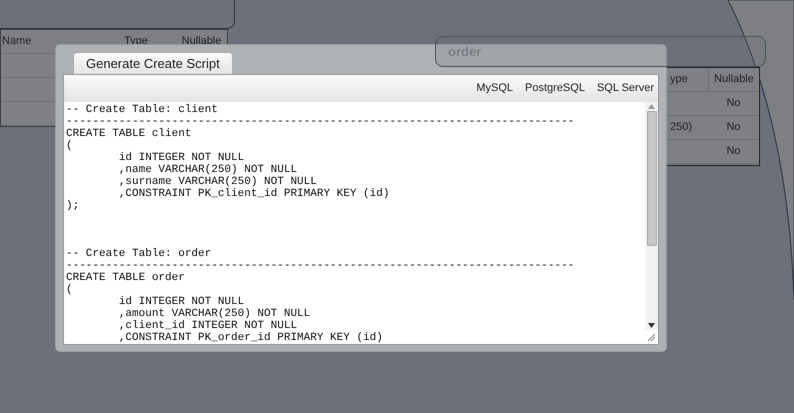  Describe the element at coordinates (651, 178) in the screenshot. I see `scrollbar-thumb` at that location.